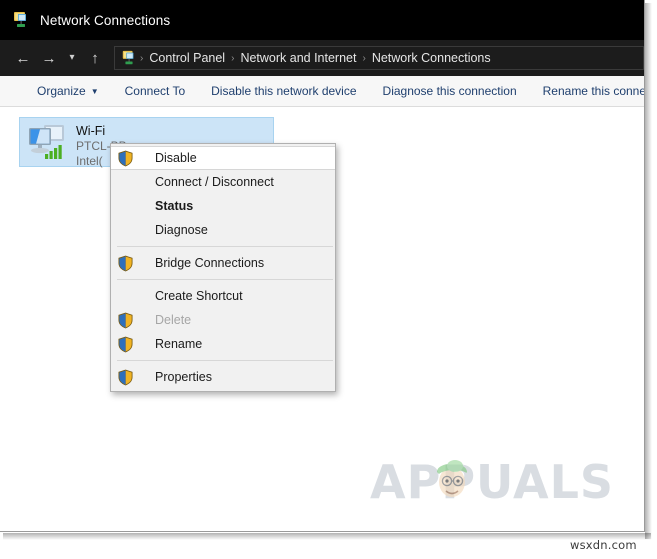 Image resolution: width=657 pixels, height=559 pixels. What do you see at coordinates (223, 230) in the screenshot?
I see `menu-item-diagnose: Diagnose` at bounding box center [223, 230].